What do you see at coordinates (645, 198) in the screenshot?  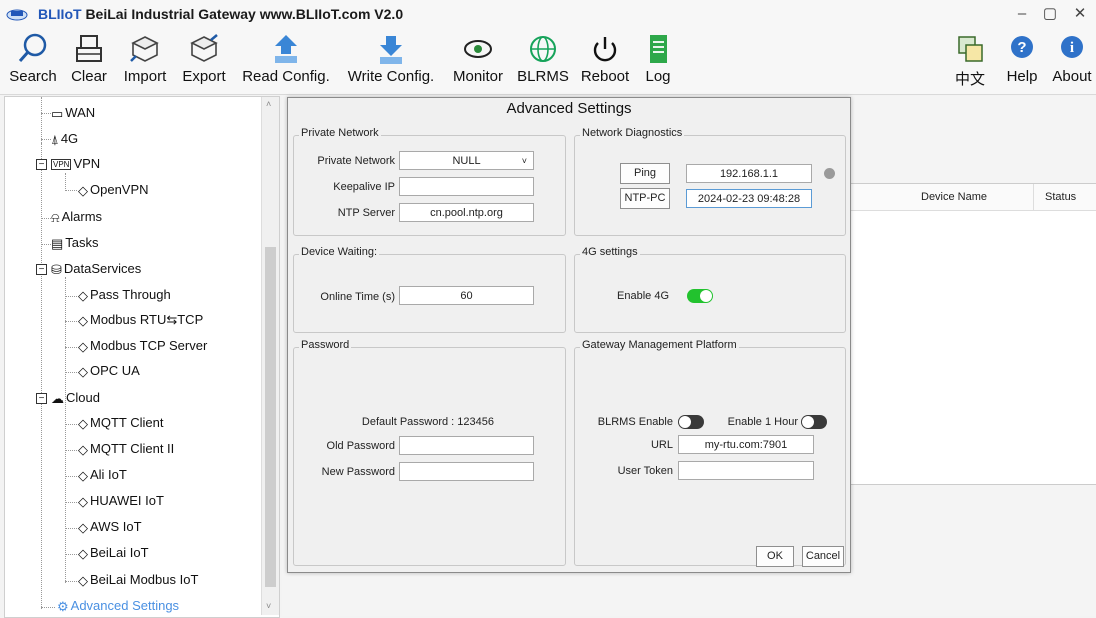 I see `ntp-pc-button: NTP-PC` at bounding box center [645, 198].